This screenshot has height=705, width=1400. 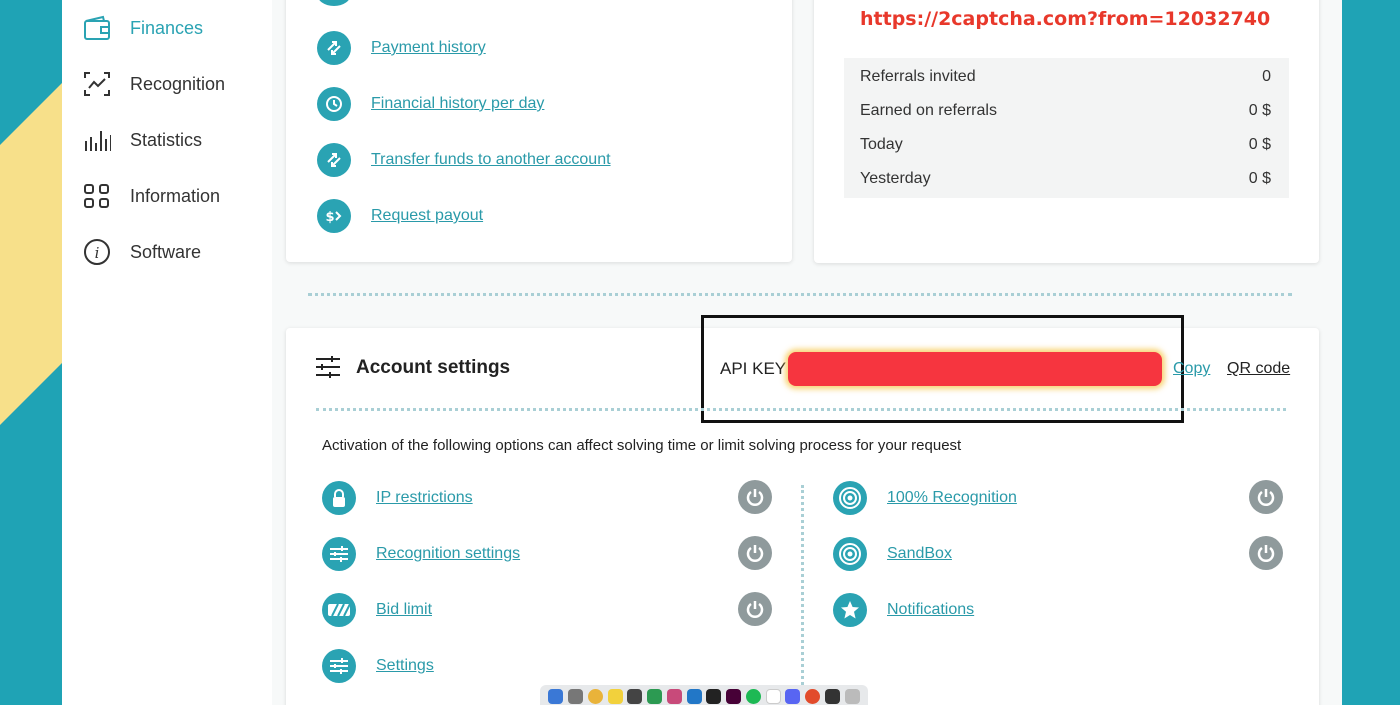 What do you see at coordinates (655, 696) in the screenshot?
I see `whatsapp-icon` at bounding box center [655, 696].